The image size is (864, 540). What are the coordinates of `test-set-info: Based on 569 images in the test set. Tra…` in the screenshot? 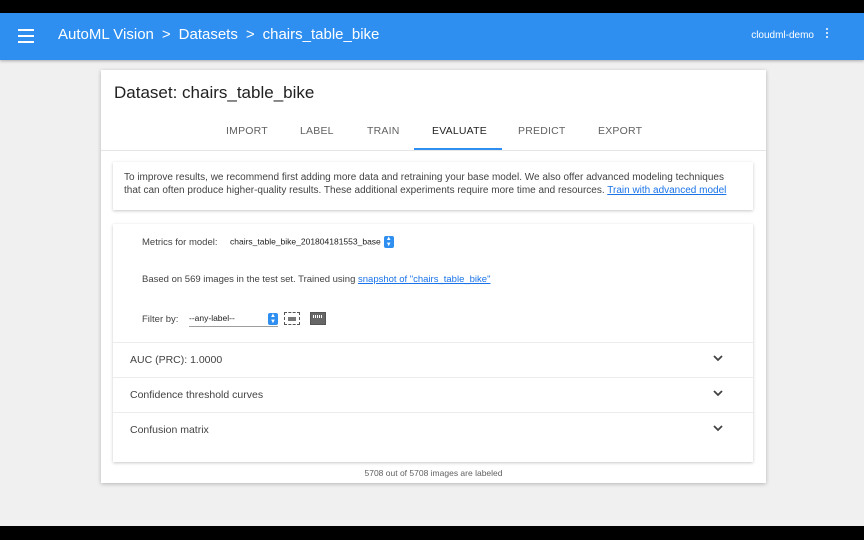 It's located at (316, 279).